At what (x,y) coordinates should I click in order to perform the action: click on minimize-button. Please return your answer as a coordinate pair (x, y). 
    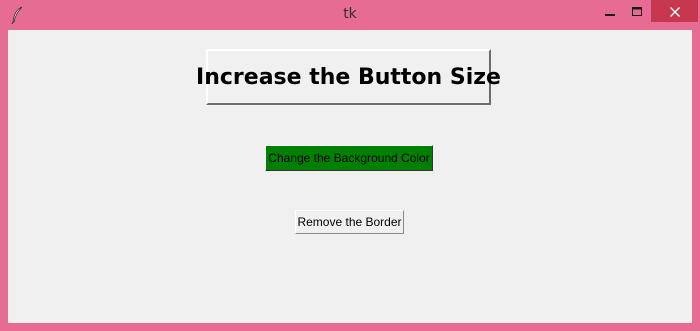
    Looking at the image, I should click on (610, 11).